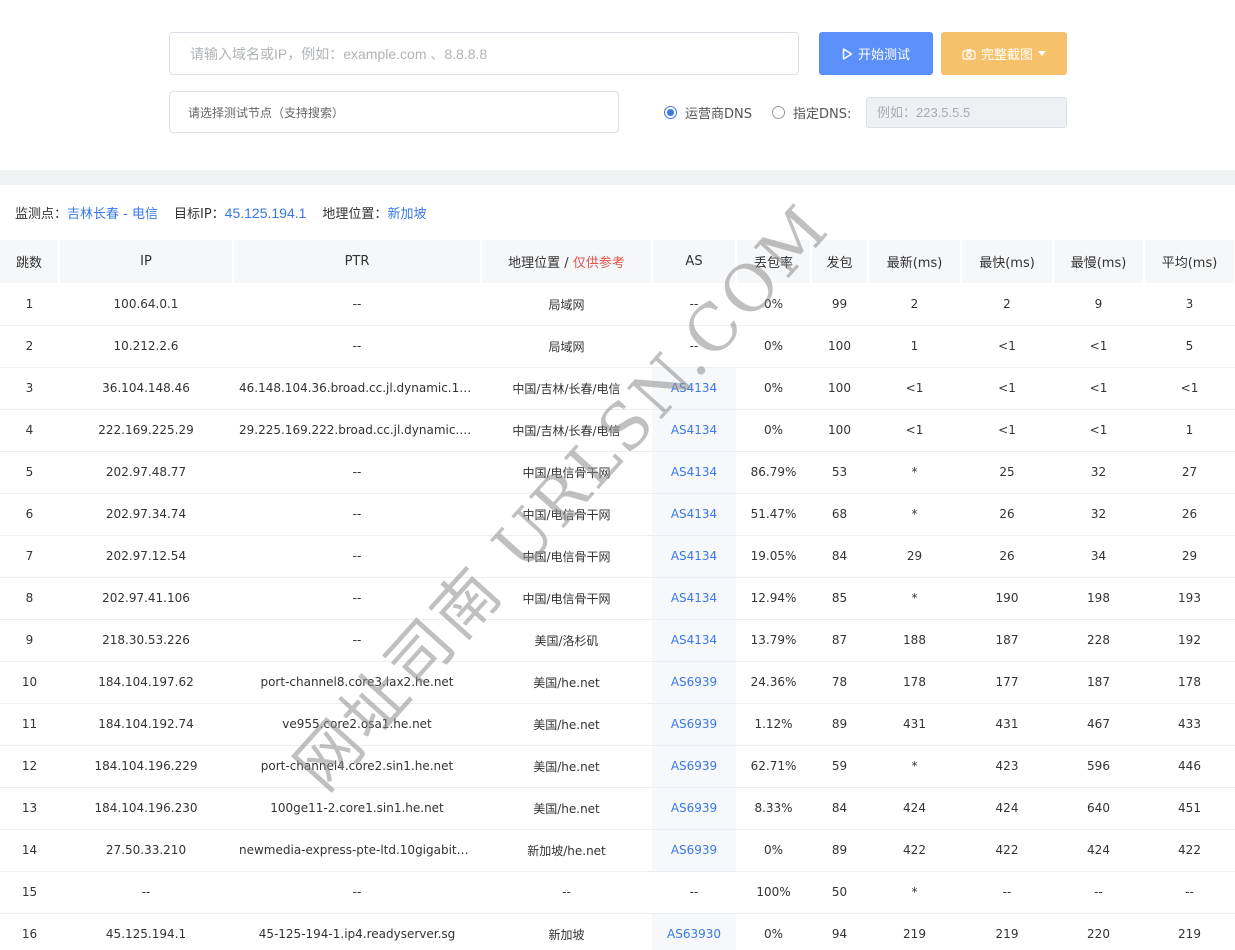 Image resolution: width=1235 pixels, height=950 pixels. What do you see at coordinates (1189, 304) in the screenshot?
I see `cell-avg: 3` at bounding box center [1189, 304].